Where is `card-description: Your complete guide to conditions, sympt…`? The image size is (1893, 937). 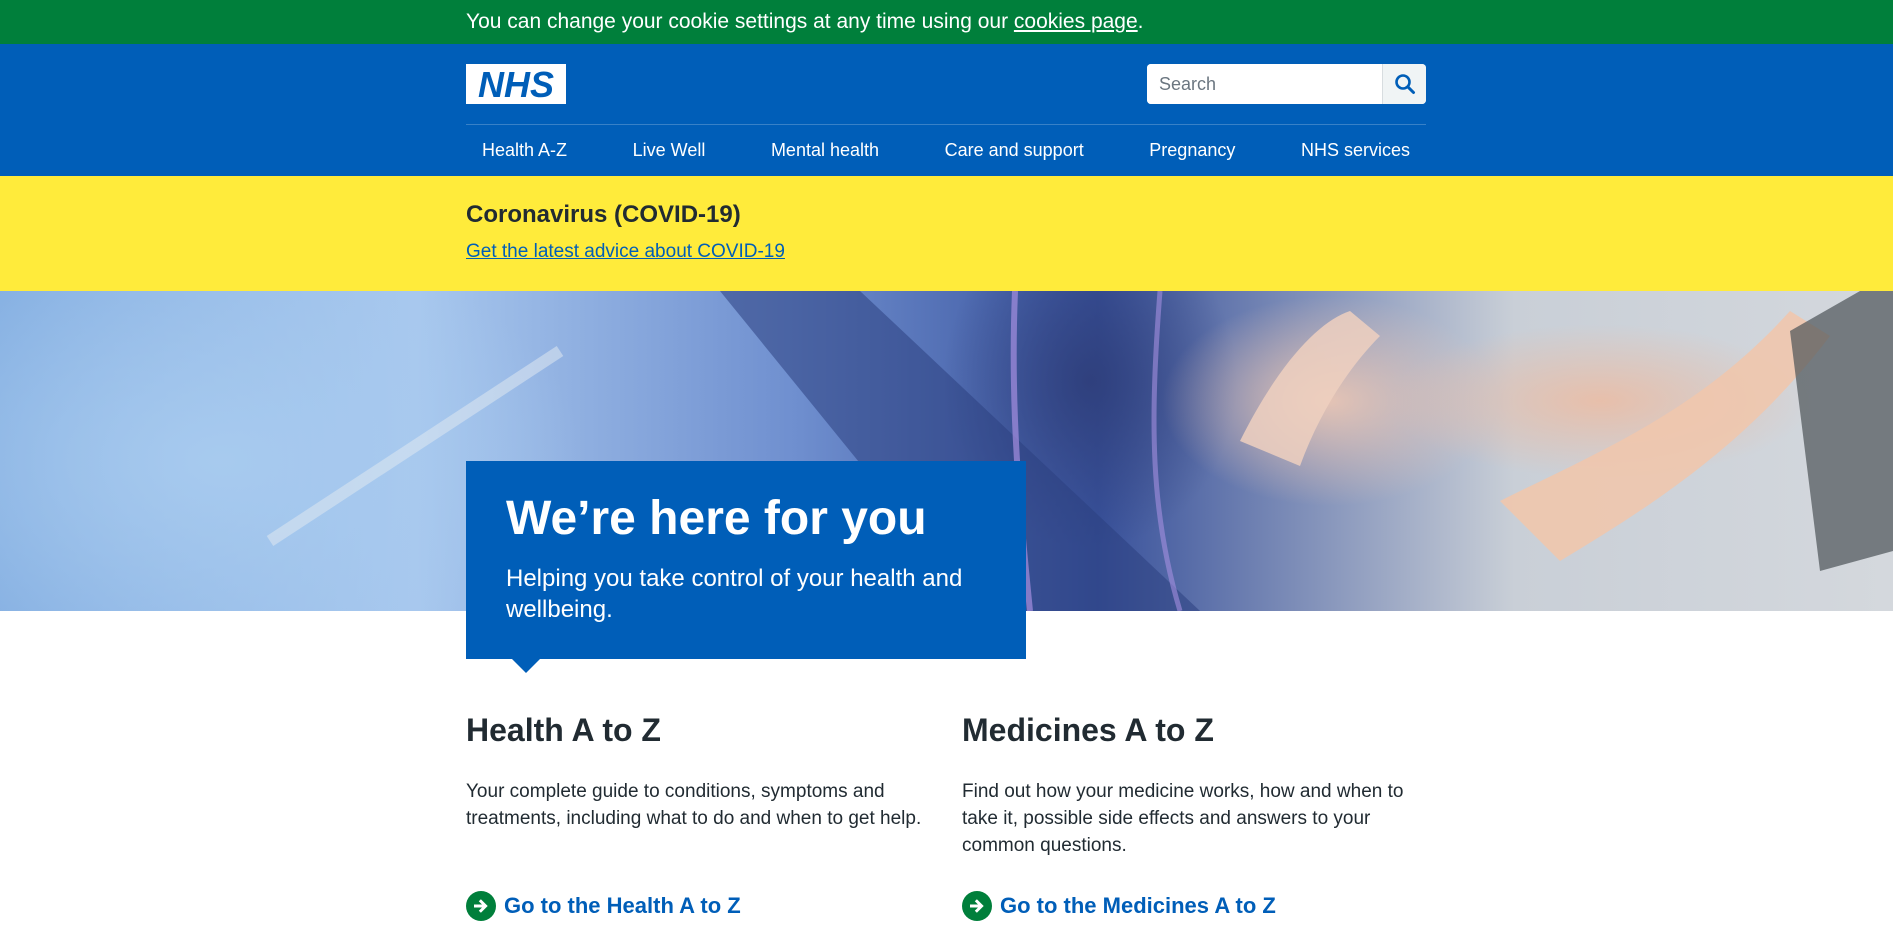
card-description: Your complete guide to conditions, sympt… is located at coordinates (694, 805).